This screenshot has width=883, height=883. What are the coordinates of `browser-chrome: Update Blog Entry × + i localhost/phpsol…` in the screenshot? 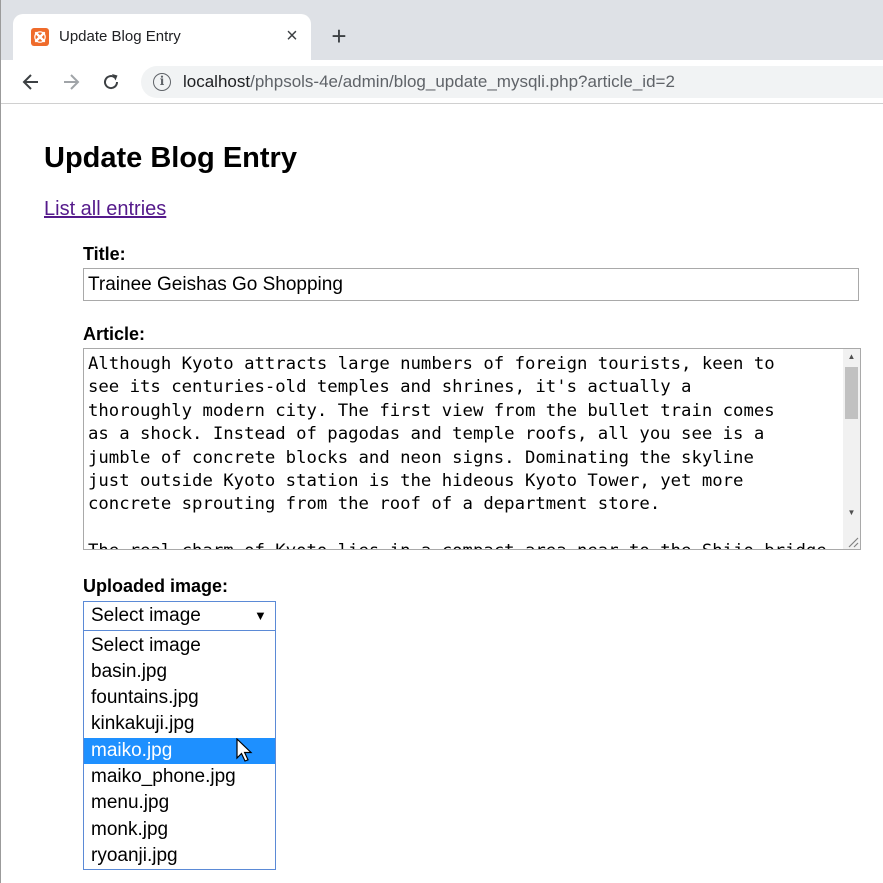 It's located at (441, 52).